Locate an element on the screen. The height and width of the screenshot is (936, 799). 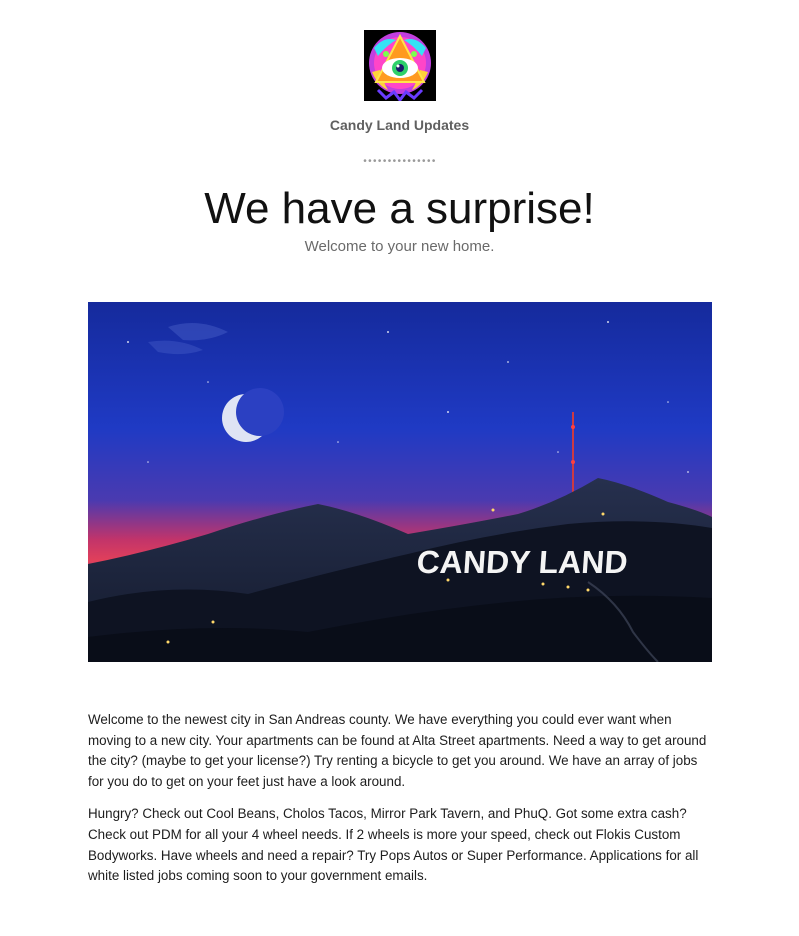
org-name: Candy Land Updates is located at coordinates (399, 125).